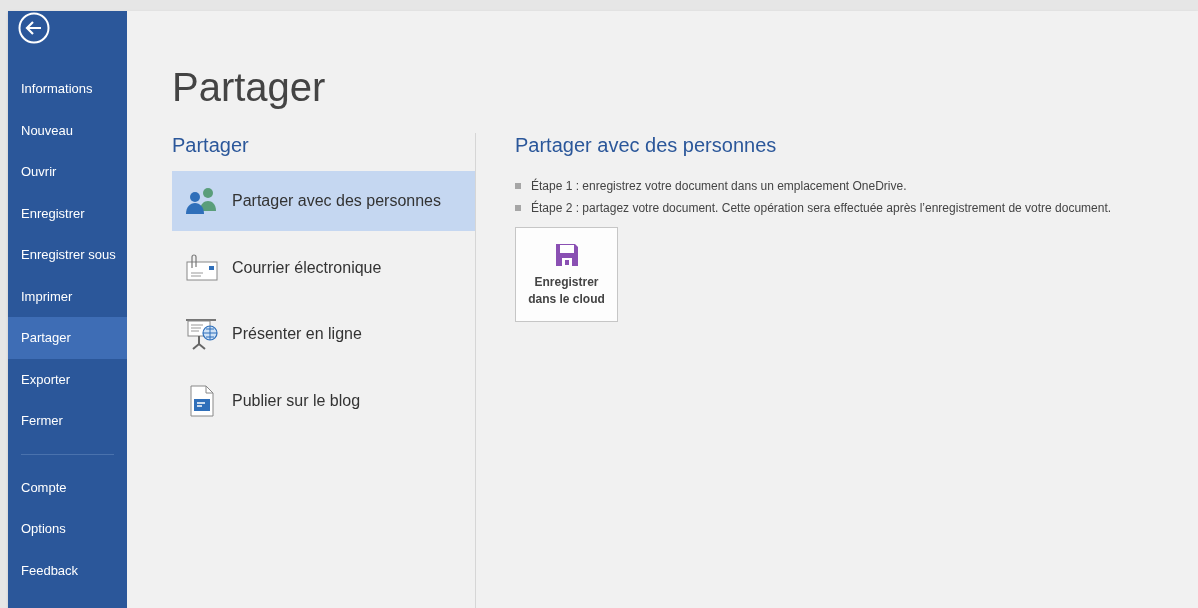  Describe the element at coordinates (202, 267) in the screenshot. I see `envelope-paperclip-icon` at that location.